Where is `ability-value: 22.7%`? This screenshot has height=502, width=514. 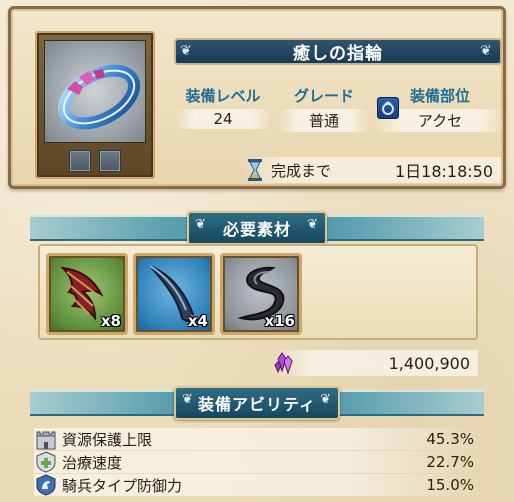
ability-value: 22.7% is located at coordinates (450, 462).